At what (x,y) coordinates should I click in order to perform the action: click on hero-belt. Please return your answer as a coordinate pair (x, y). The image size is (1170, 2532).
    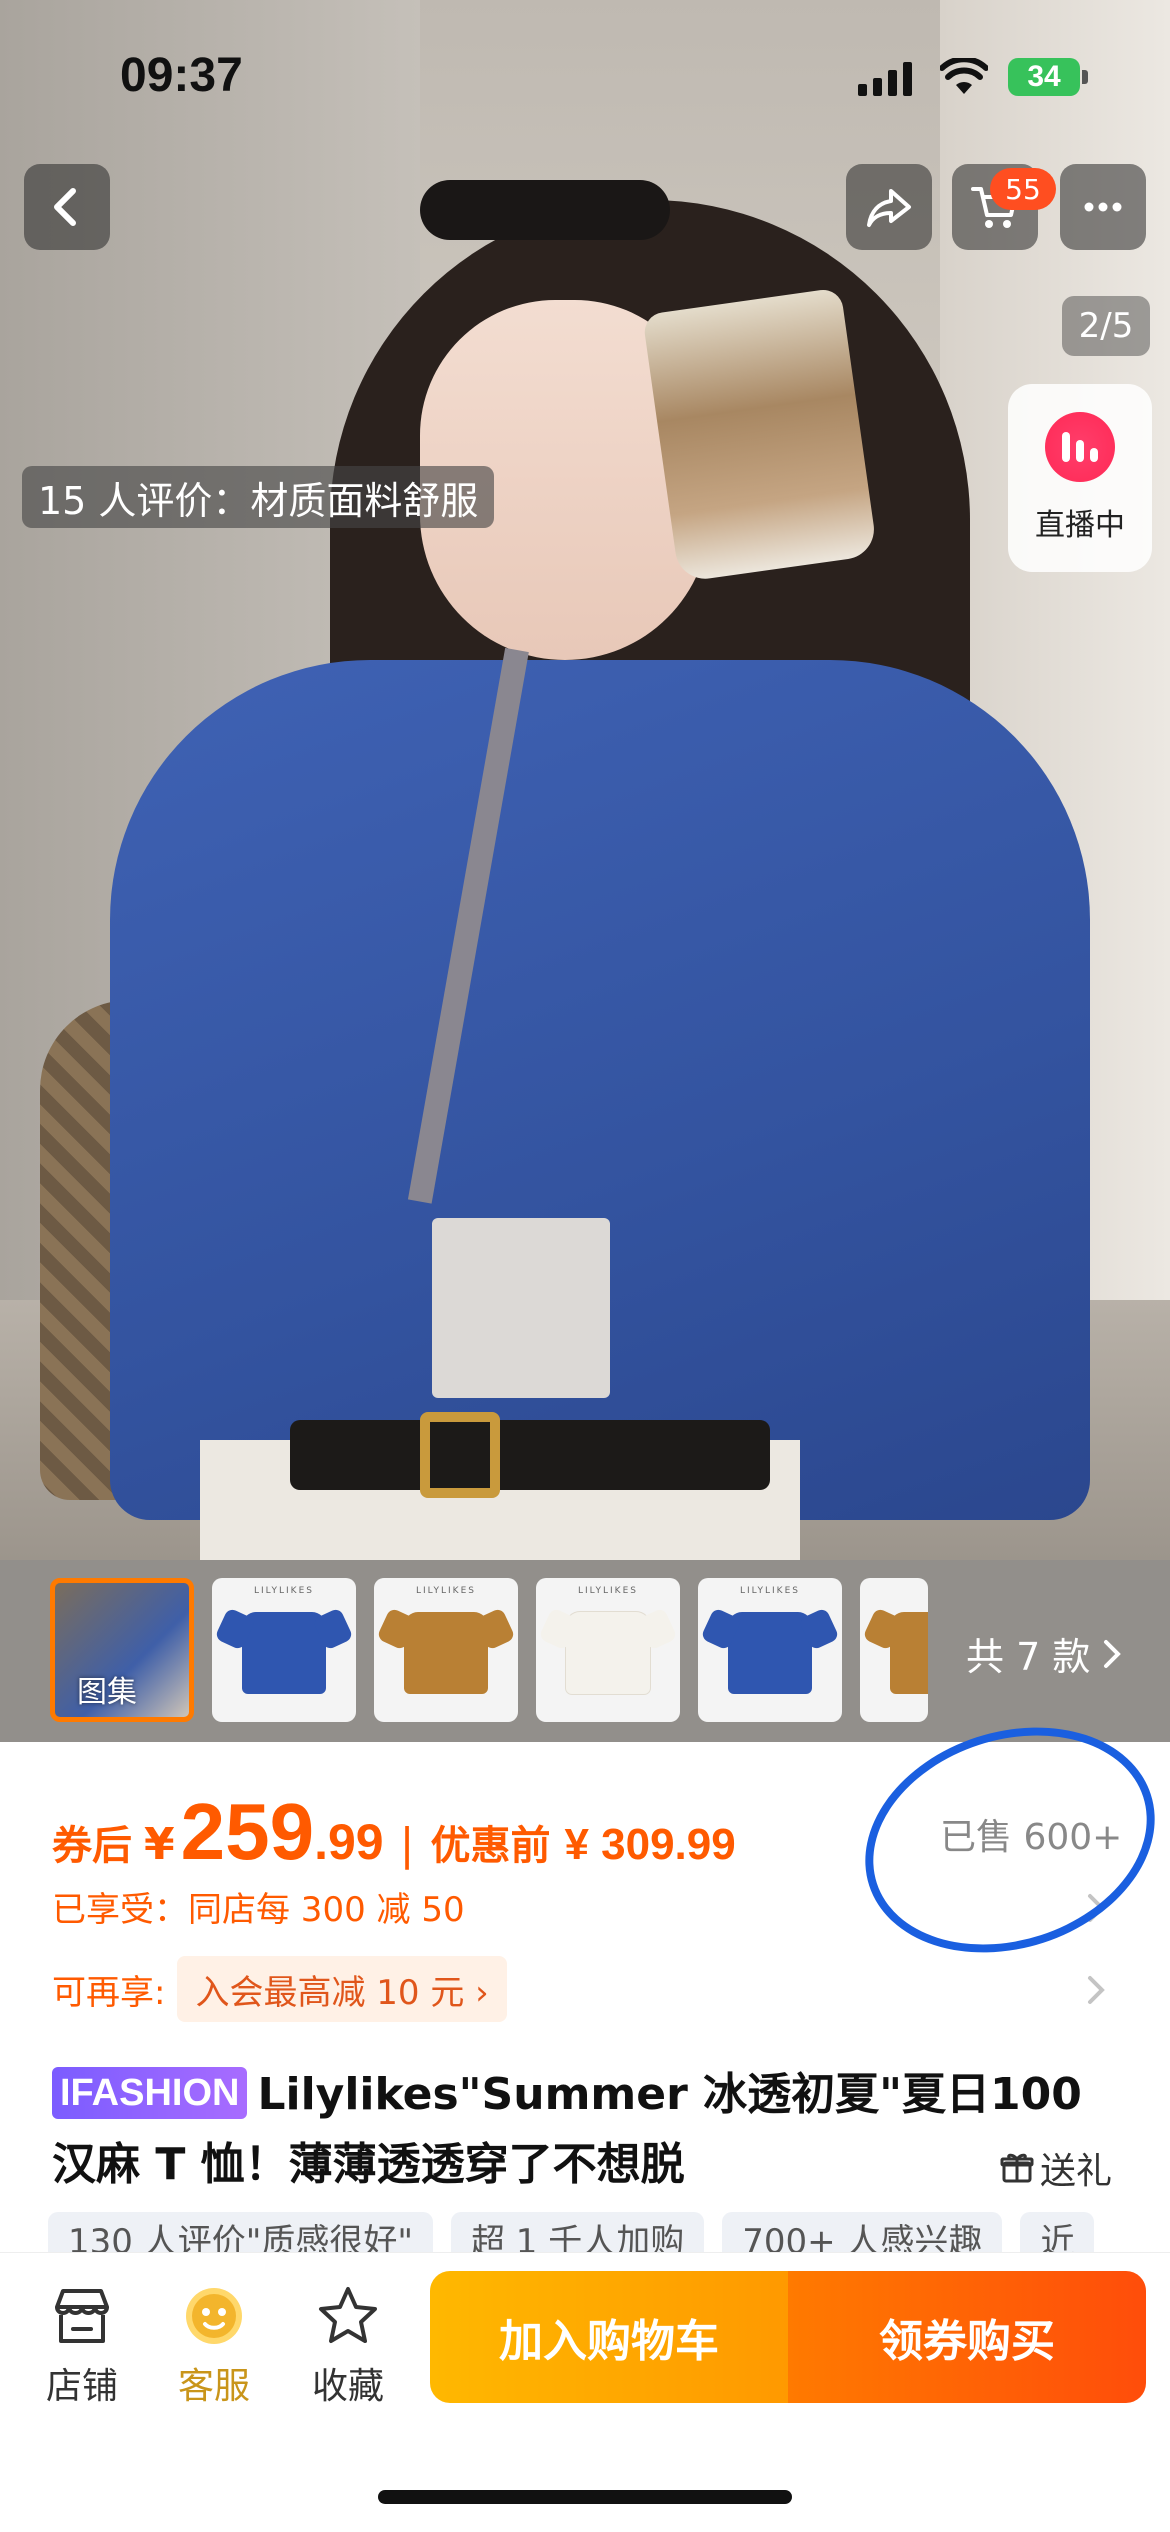
    Looking at the image, I should click on (530, 1455).